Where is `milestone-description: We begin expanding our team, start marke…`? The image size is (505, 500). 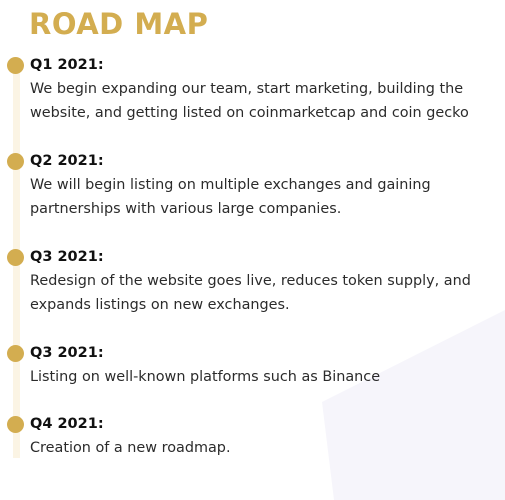 milestone-description: We begin expanding our team, start marke… is located at coordinates (249, 101).